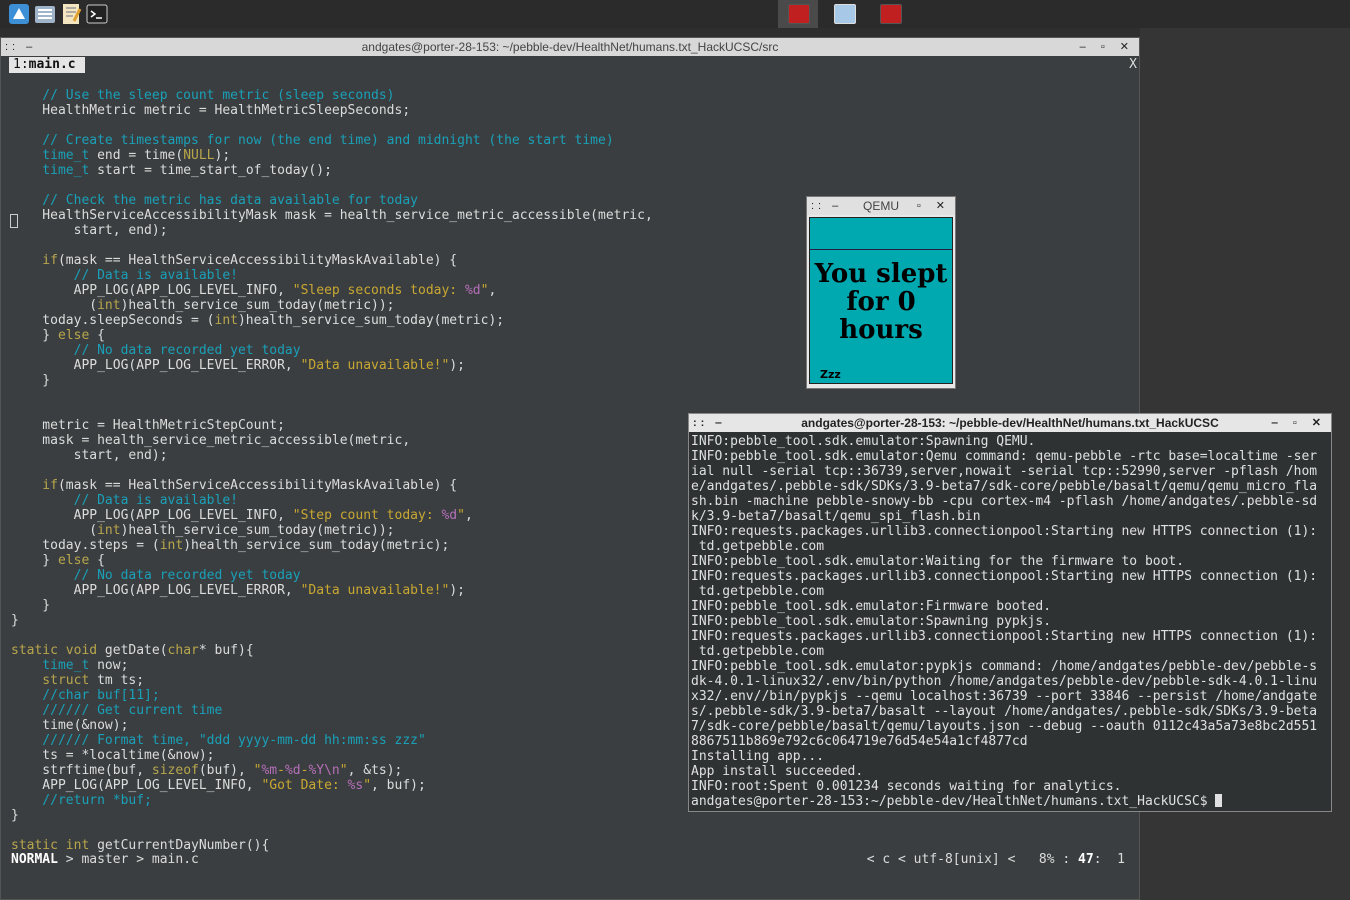  Describe the element at coordinates (97, 14) in the screenshot. I see `terminal-icon` at that location.